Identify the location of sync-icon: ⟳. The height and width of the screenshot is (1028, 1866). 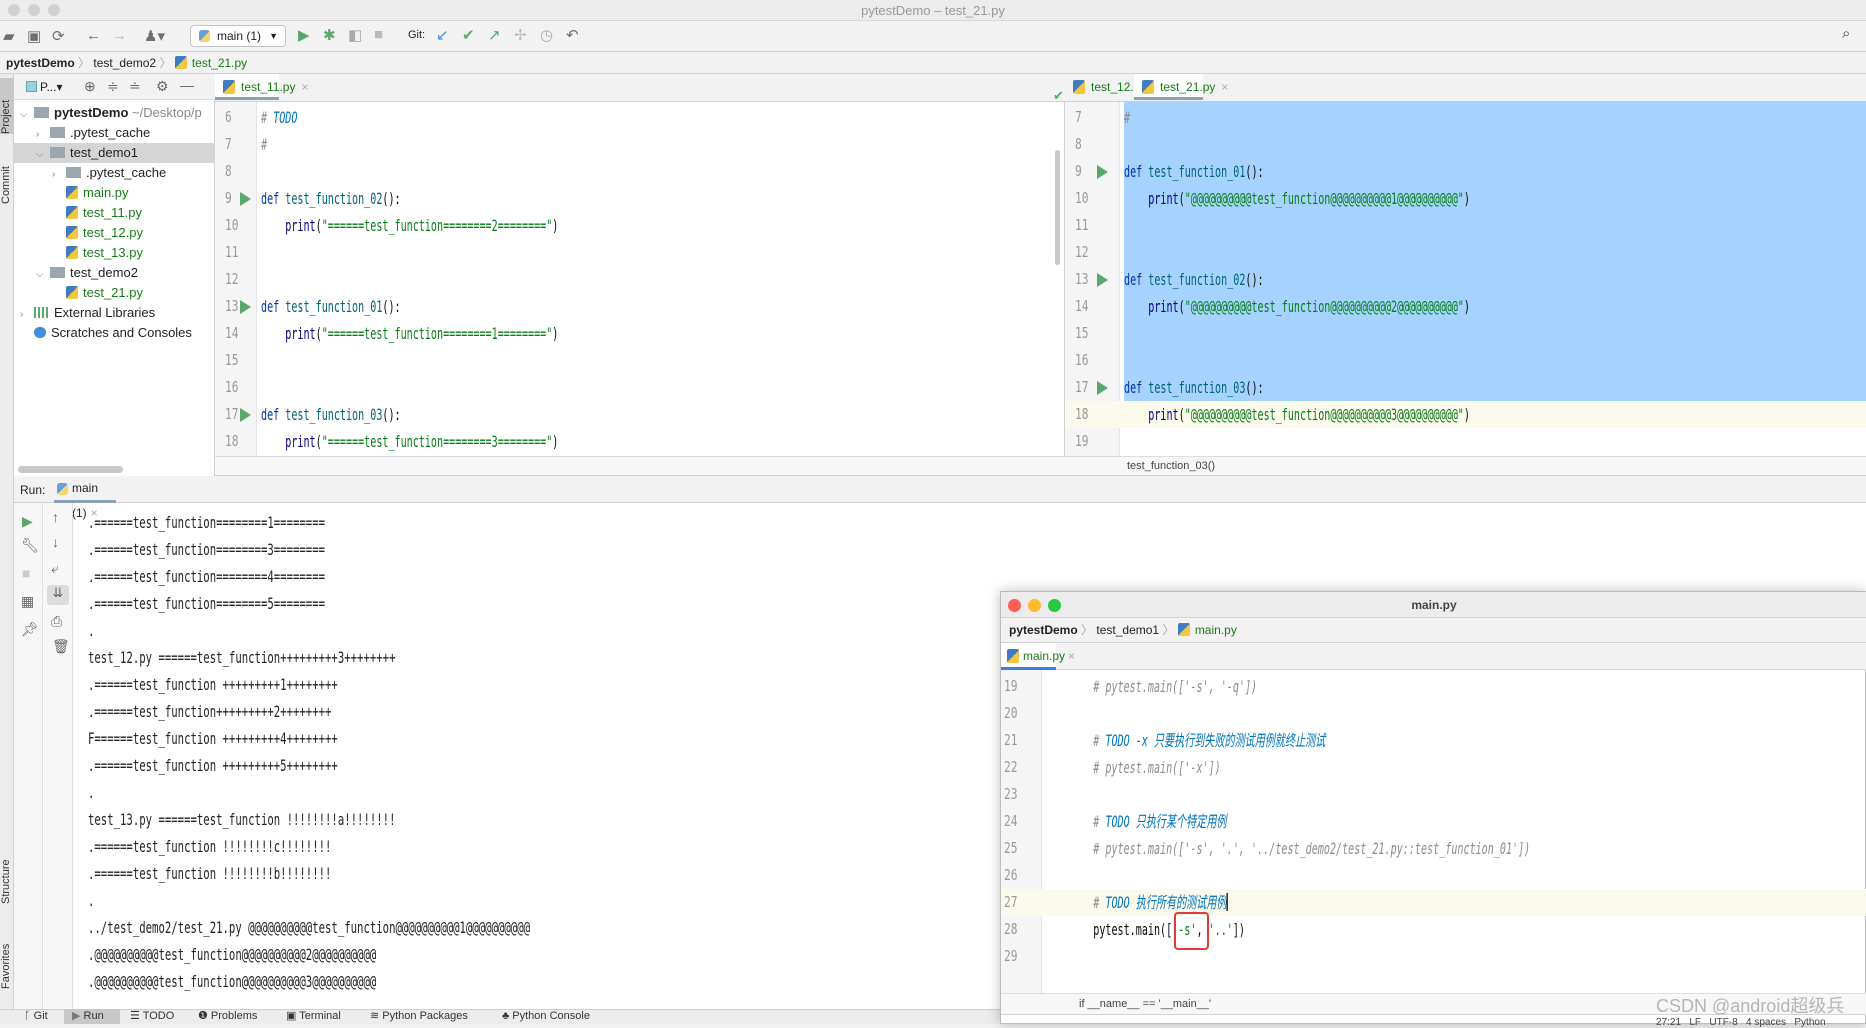
(58, 36).